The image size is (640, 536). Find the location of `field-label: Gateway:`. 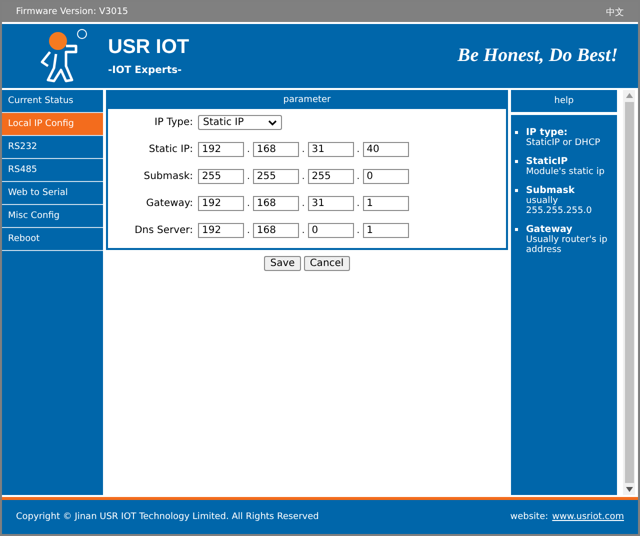

field-label: Gateway: is located at coordinates (169, 203).